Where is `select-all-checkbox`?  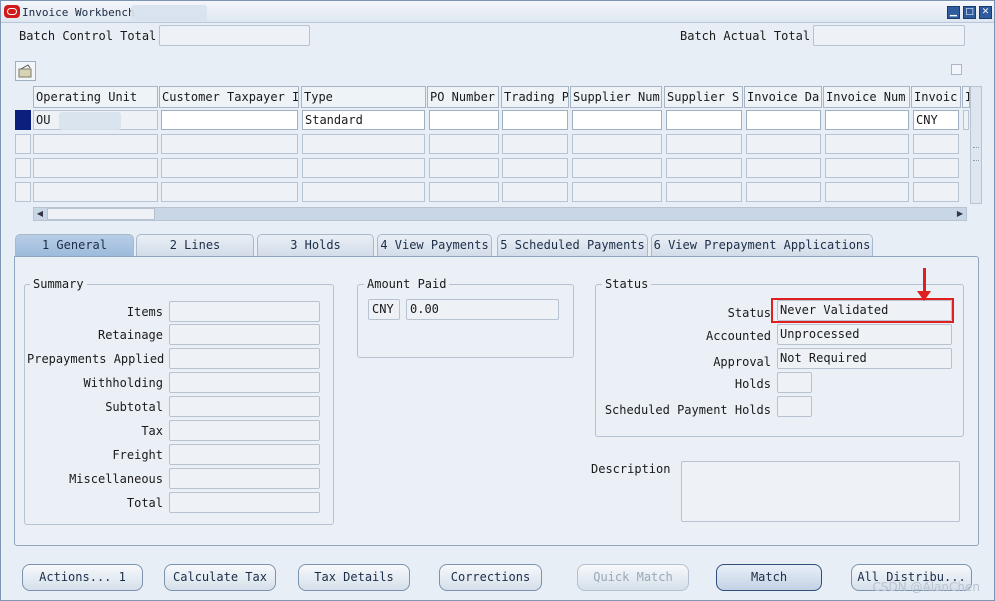
select-all-checkbox is located at coordinates (956, 69).